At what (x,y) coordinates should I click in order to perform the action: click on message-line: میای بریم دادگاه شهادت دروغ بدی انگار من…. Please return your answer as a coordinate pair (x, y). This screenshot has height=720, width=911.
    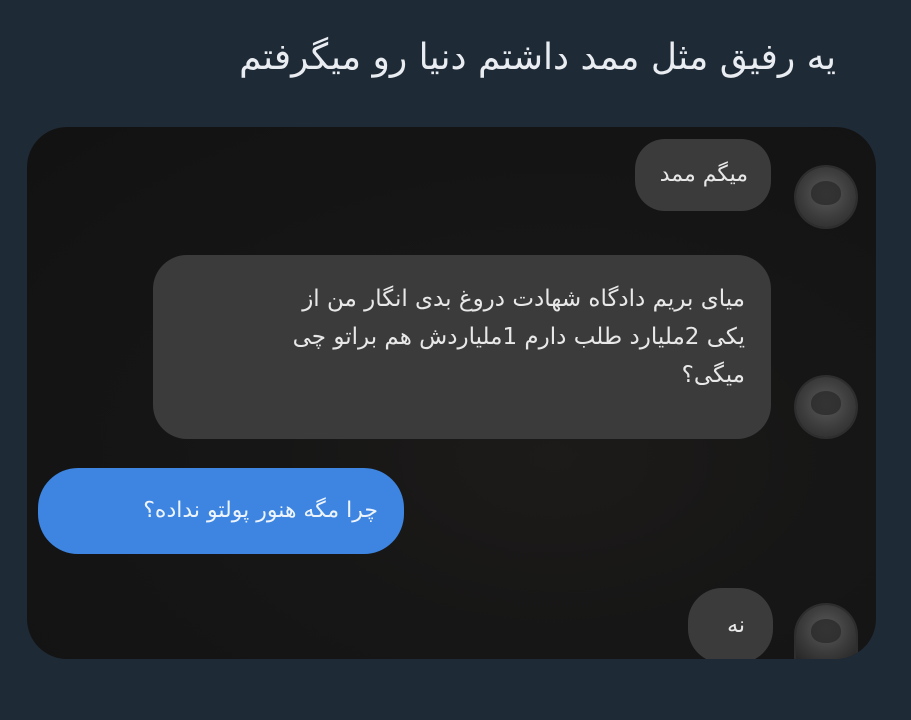
    Looking at the image, I should click on (523, 299).